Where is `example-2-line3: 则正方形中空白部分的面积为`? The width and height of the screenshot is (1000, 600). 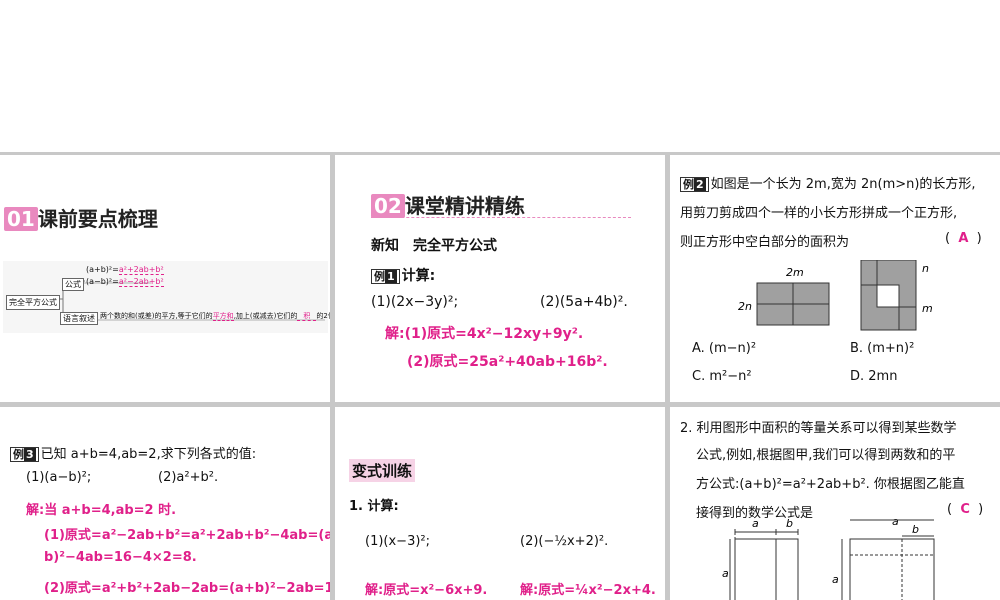 example-2-line3: 则正方形中空白部分的面积为 is located at coordinates (765, 242).